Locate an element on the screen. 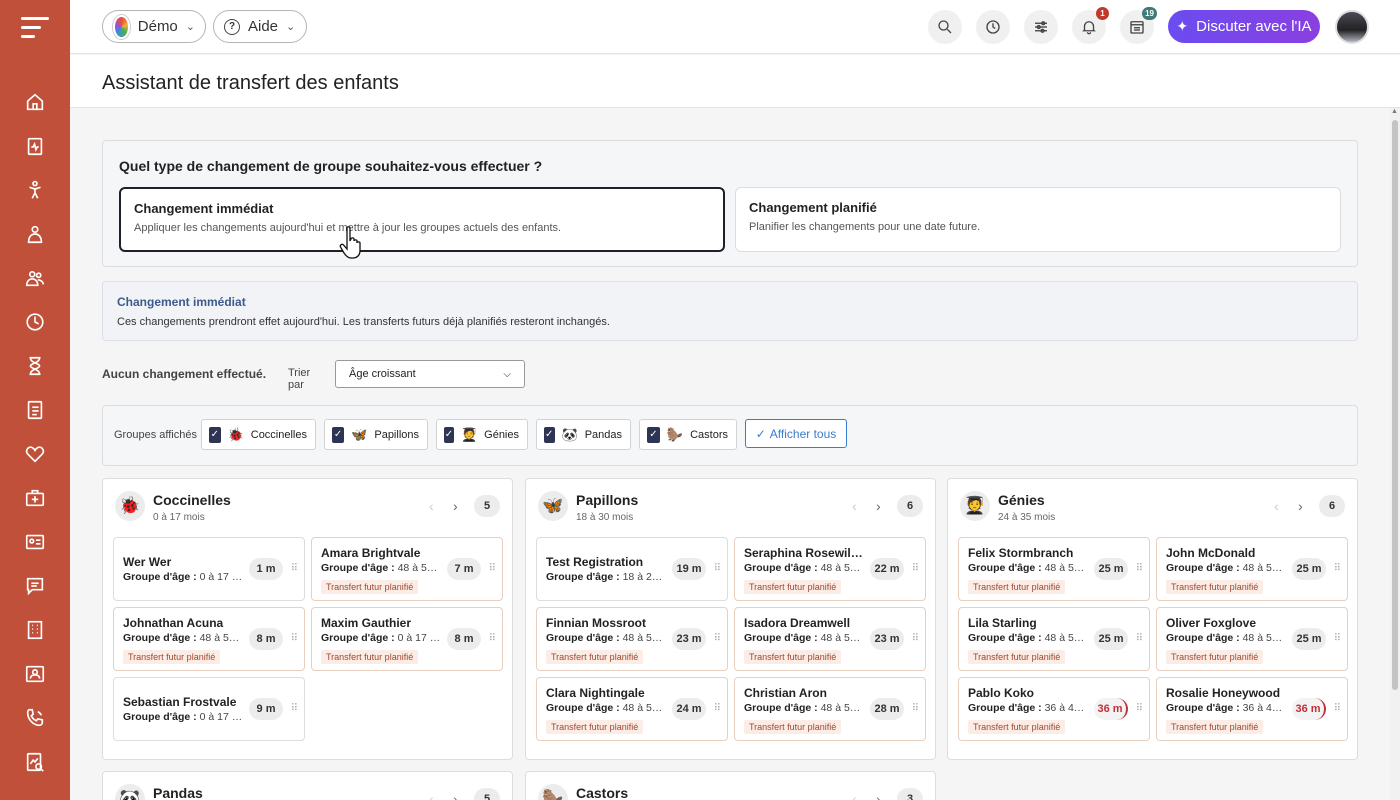 The height and width of the screenshot is (800, 1400). building-icon is located at coordinates (35, 630).